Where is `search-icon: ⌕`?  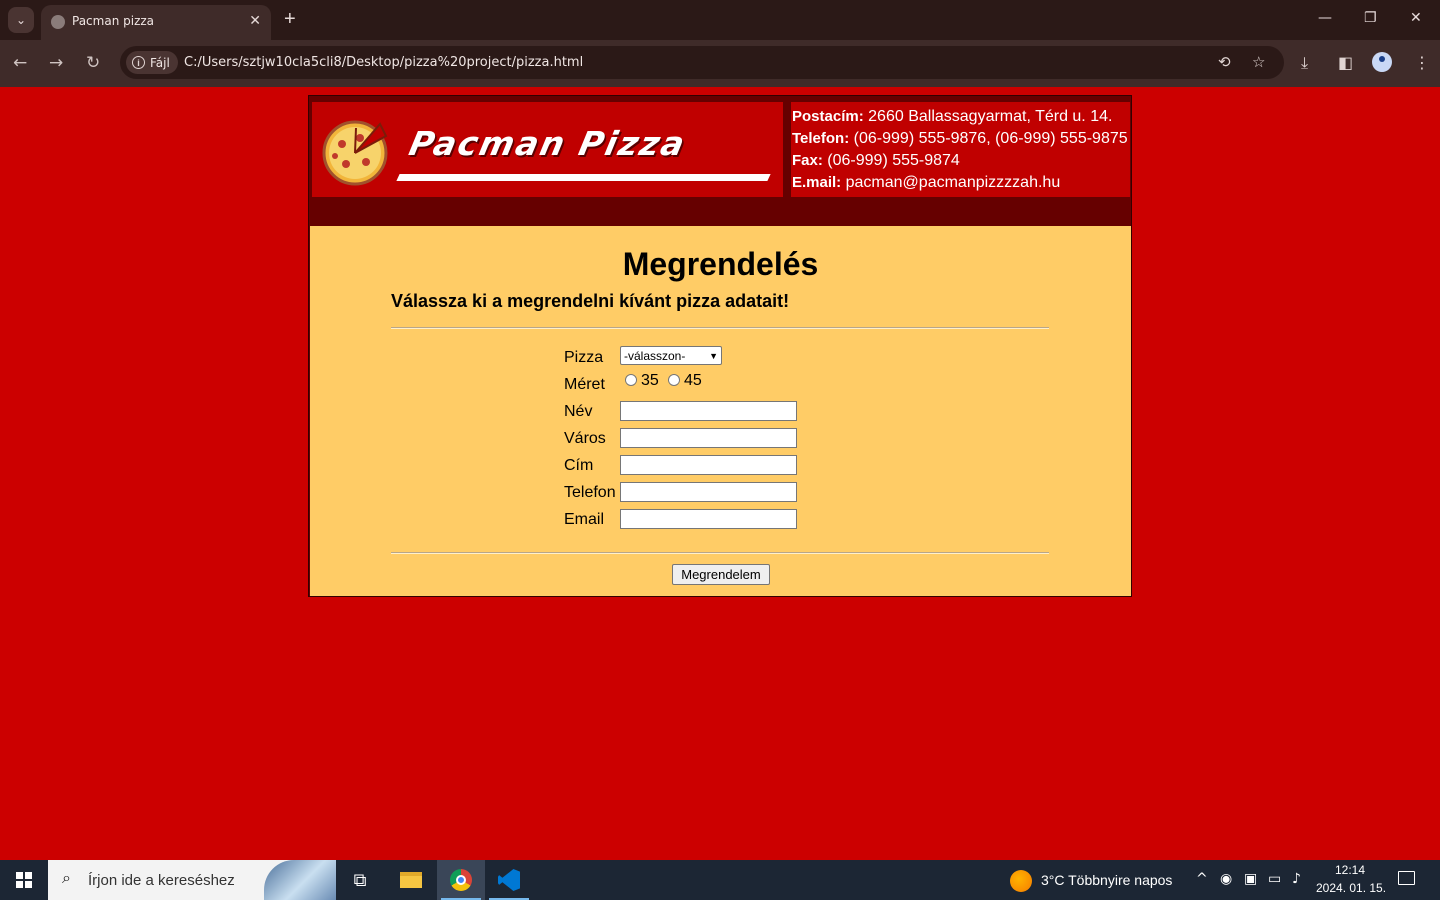
search-icon: ⌕ is located at coordinates (66, 878).